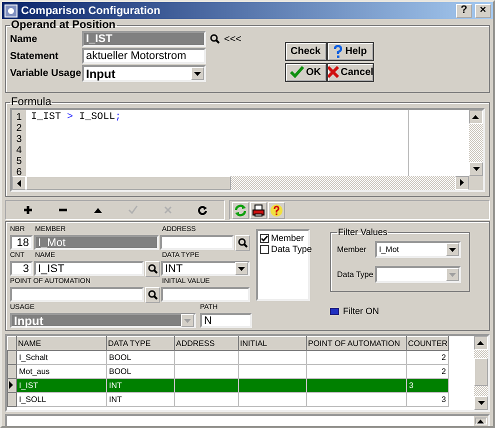 Image resolution: width=495 pixels, height=428 pixels. What do you see at coordinates (464, 11) in the screenshot?
I see `help-button: ?` at bounding box center [464, 11].